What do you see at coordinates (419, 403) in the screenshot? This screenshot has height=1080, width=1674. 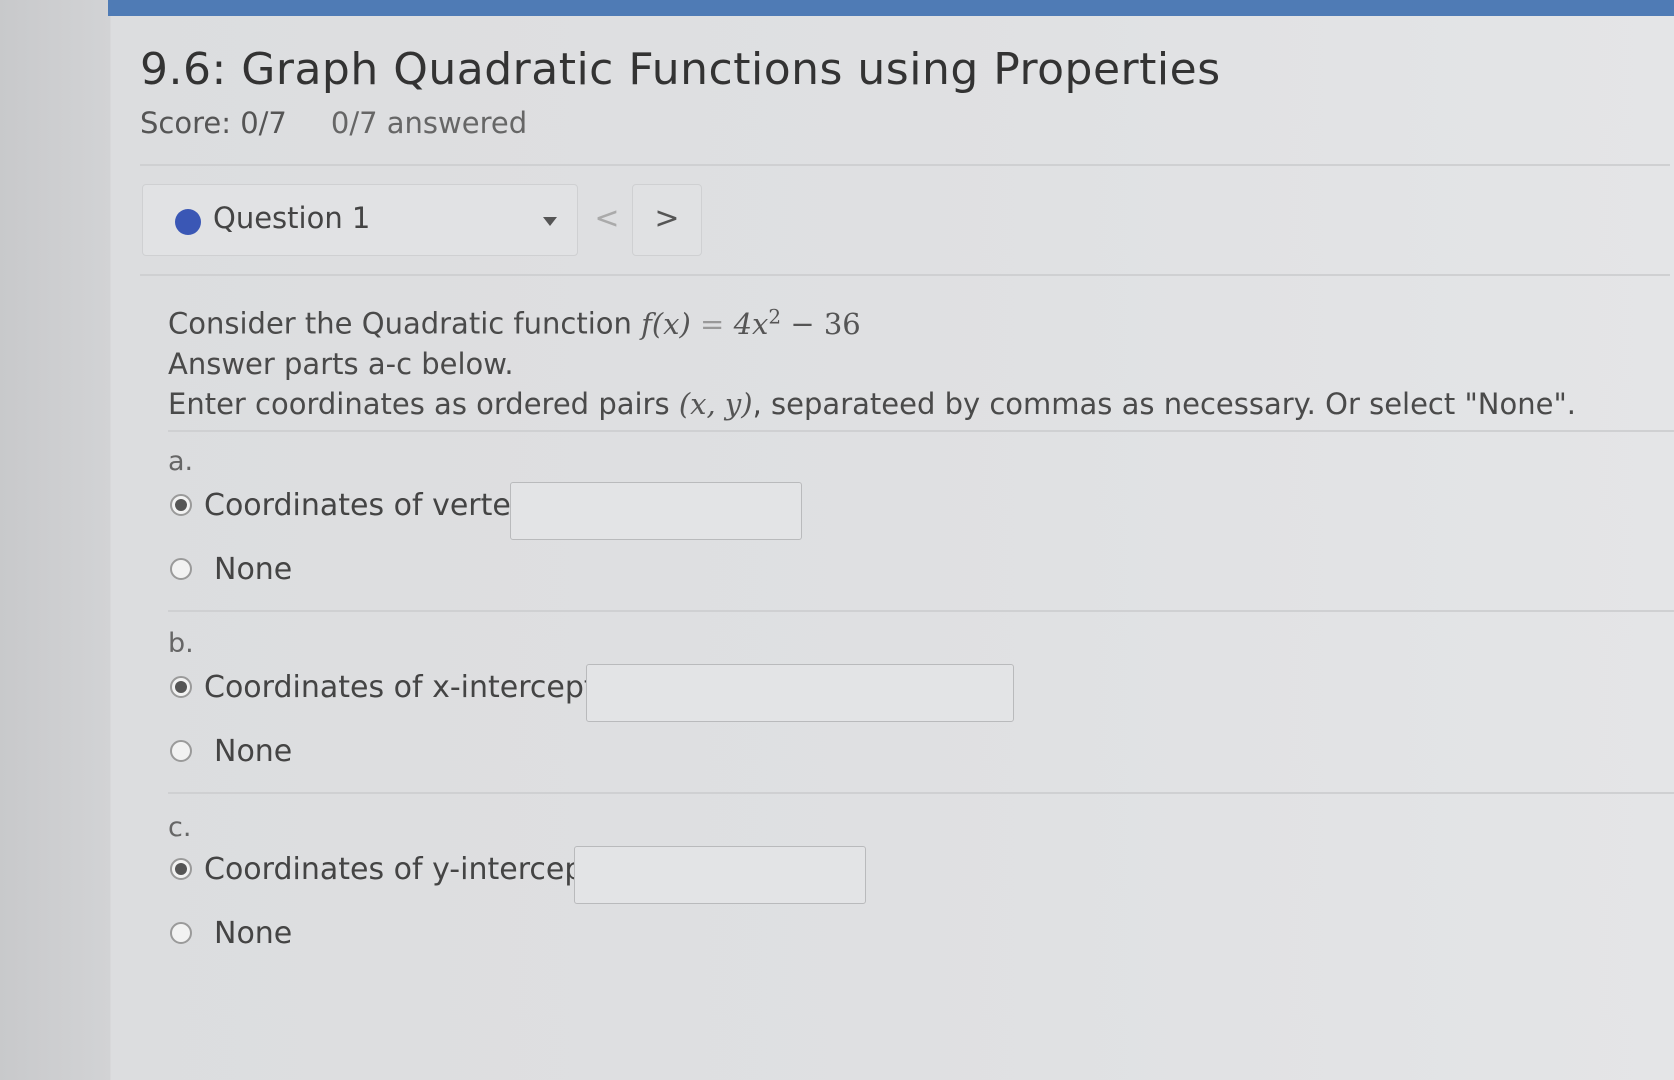 I see `instructions-pre: Enter coordinates as ordered pairs` at bounding box center [419, 403].